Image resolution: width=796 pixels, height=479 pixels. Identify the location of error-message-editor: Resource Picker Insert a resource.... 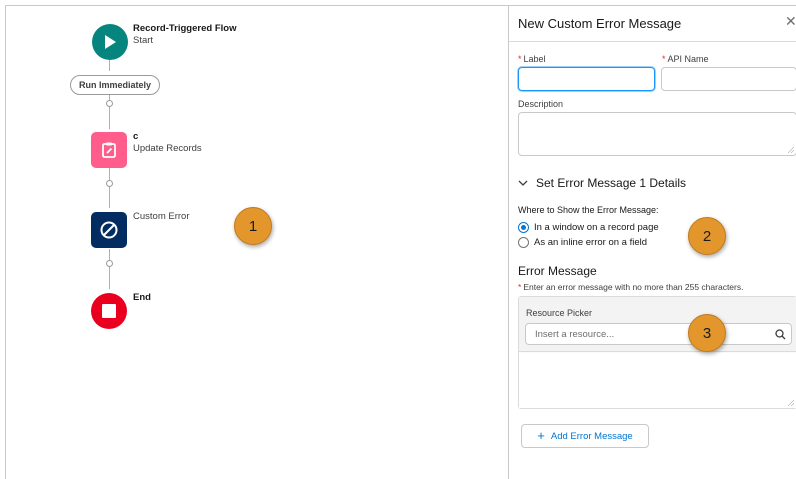
(657, 352).